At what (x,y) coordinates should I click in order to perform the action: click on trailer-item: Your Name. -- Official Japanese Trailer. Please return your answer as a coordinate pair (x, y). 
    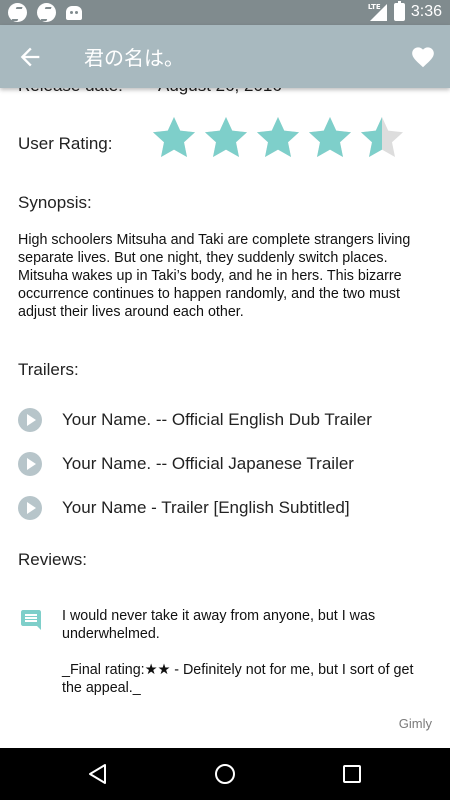
    Looking at the image, I should click on (186, 464).